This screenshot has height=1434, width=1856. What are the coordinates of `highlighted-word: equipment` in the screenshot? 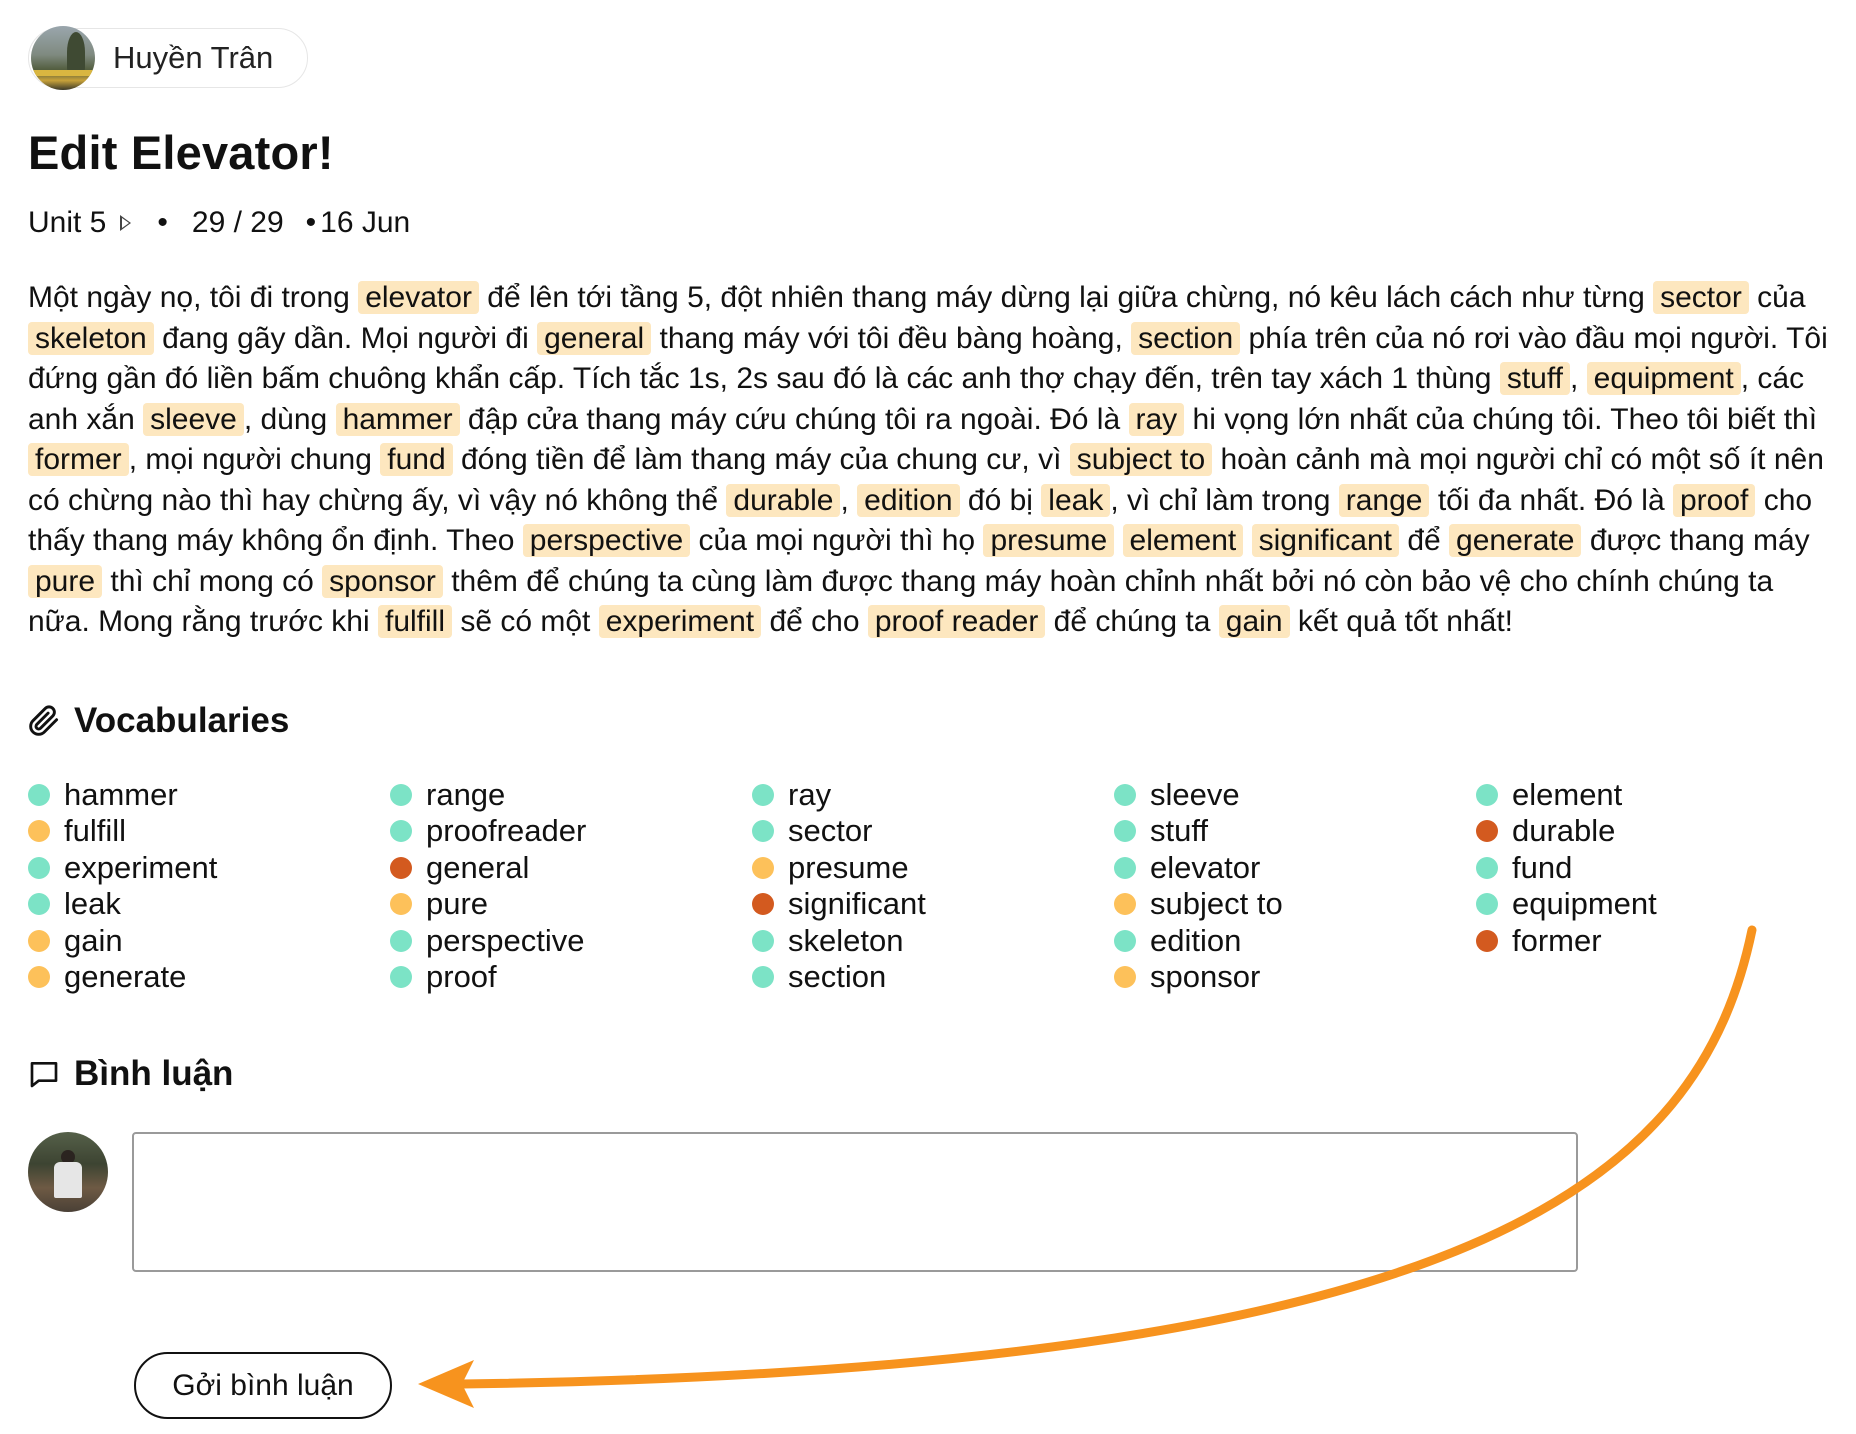 It's located at (1663, 378).